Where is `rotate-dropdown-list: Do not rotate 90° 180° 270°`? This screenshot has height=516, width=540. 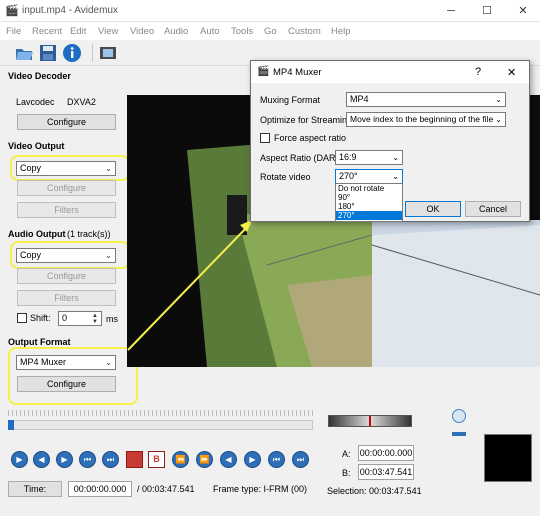 rotate-dropdown-list: Do not rotate 90° 180° 270° is located at coordinates (369, 202).